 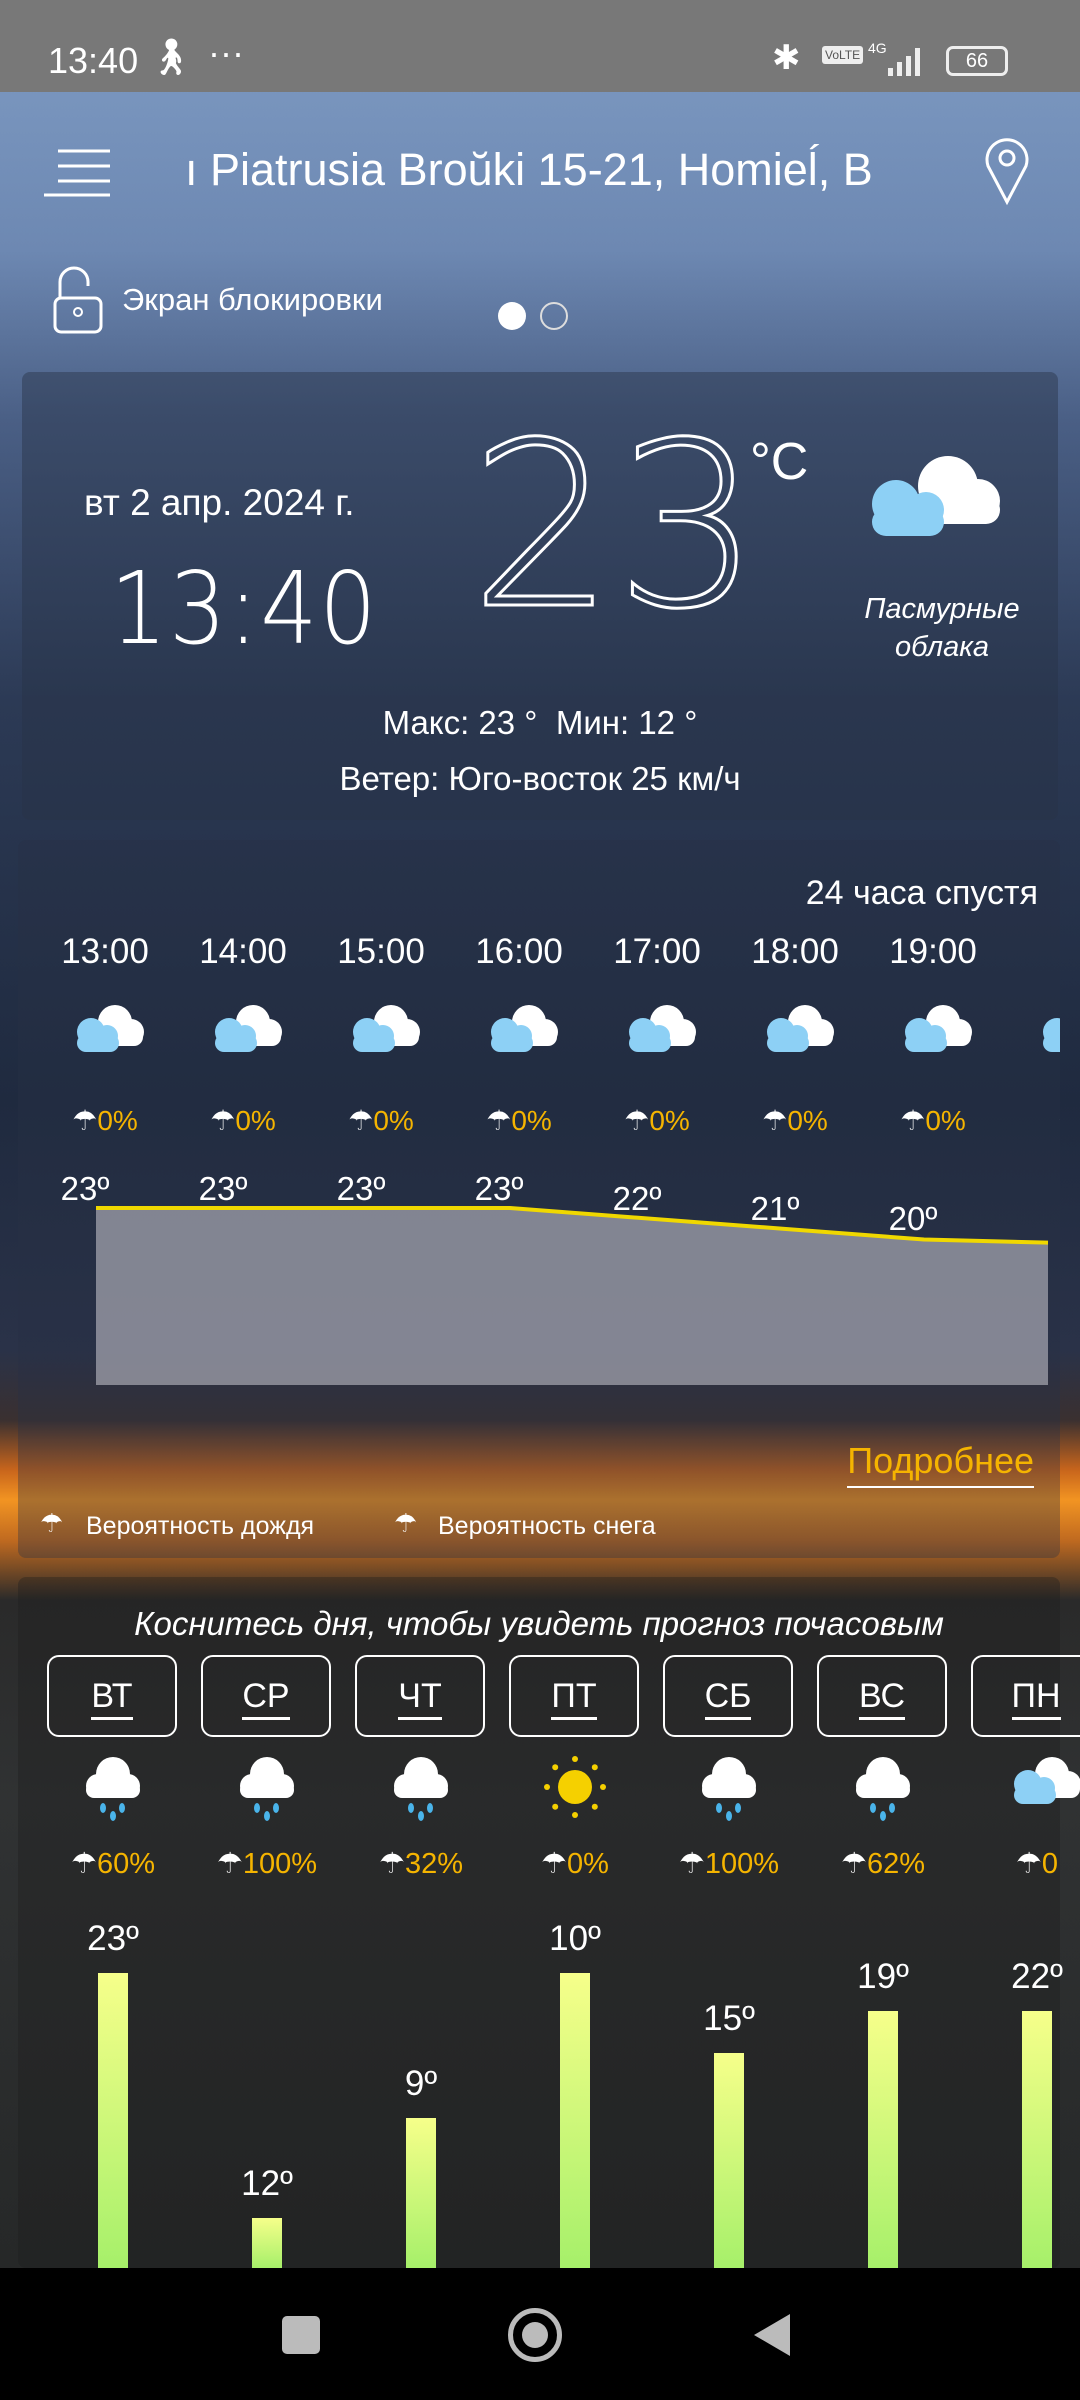 What do you see at coordinates (301, 2335) in the screenshot?
I see `recents-button` at bounding box center [301, 2335].